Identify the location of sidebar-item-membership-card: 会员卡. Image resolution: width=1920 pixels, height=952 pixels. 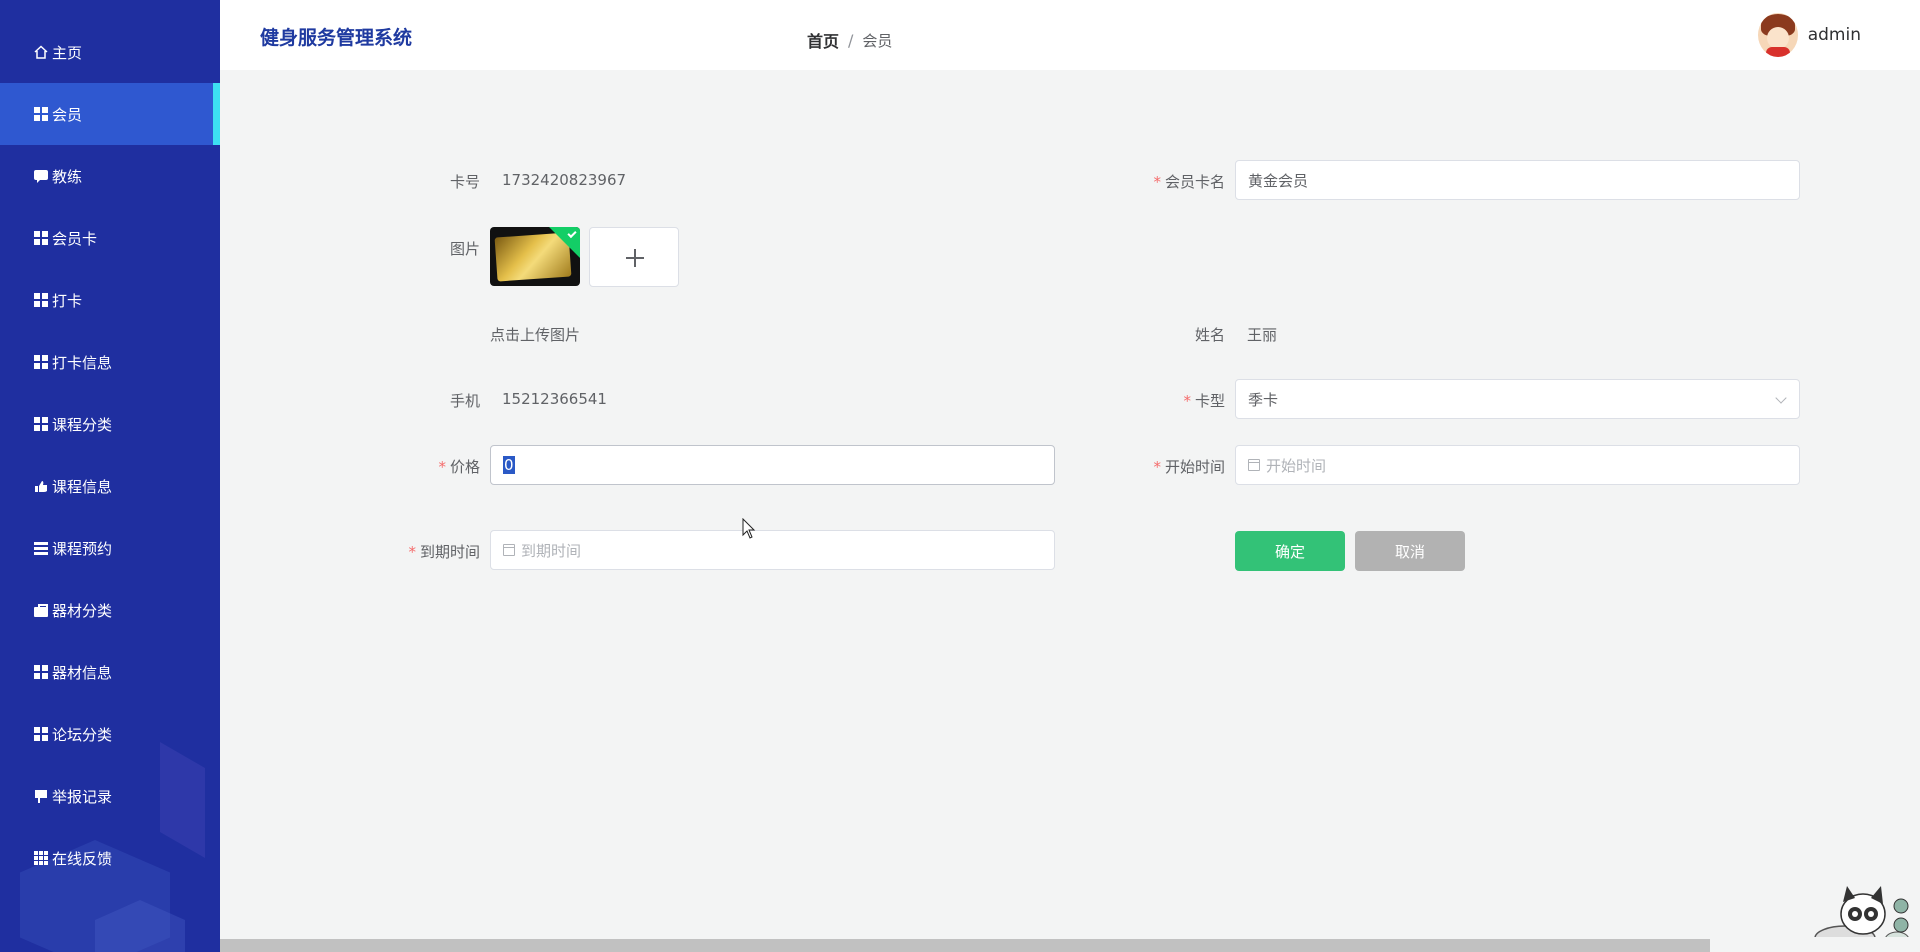
(110, 238).